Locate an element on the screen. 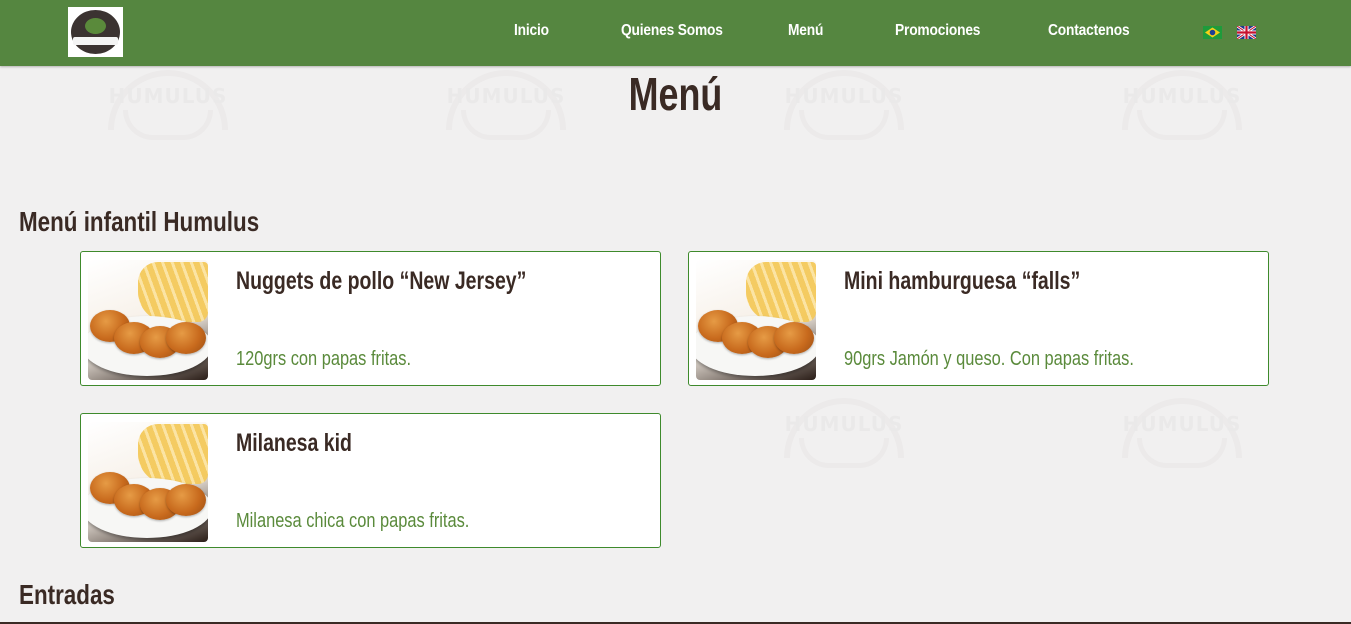 This screenshot has height=624, width=1351. menu-item-description: Milanesa chica con papas fritas. is located at coordinates (353, 521).